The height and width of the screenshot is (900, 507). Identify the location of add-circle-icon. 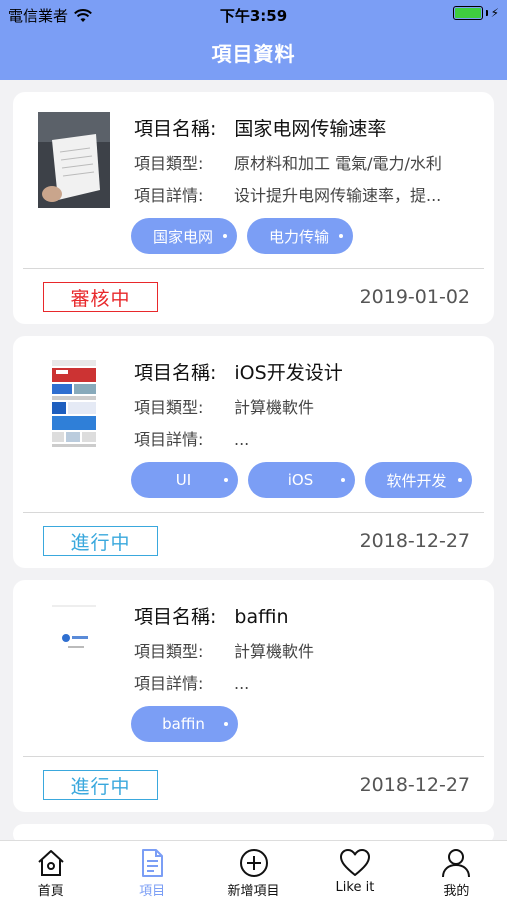
(253, 863).